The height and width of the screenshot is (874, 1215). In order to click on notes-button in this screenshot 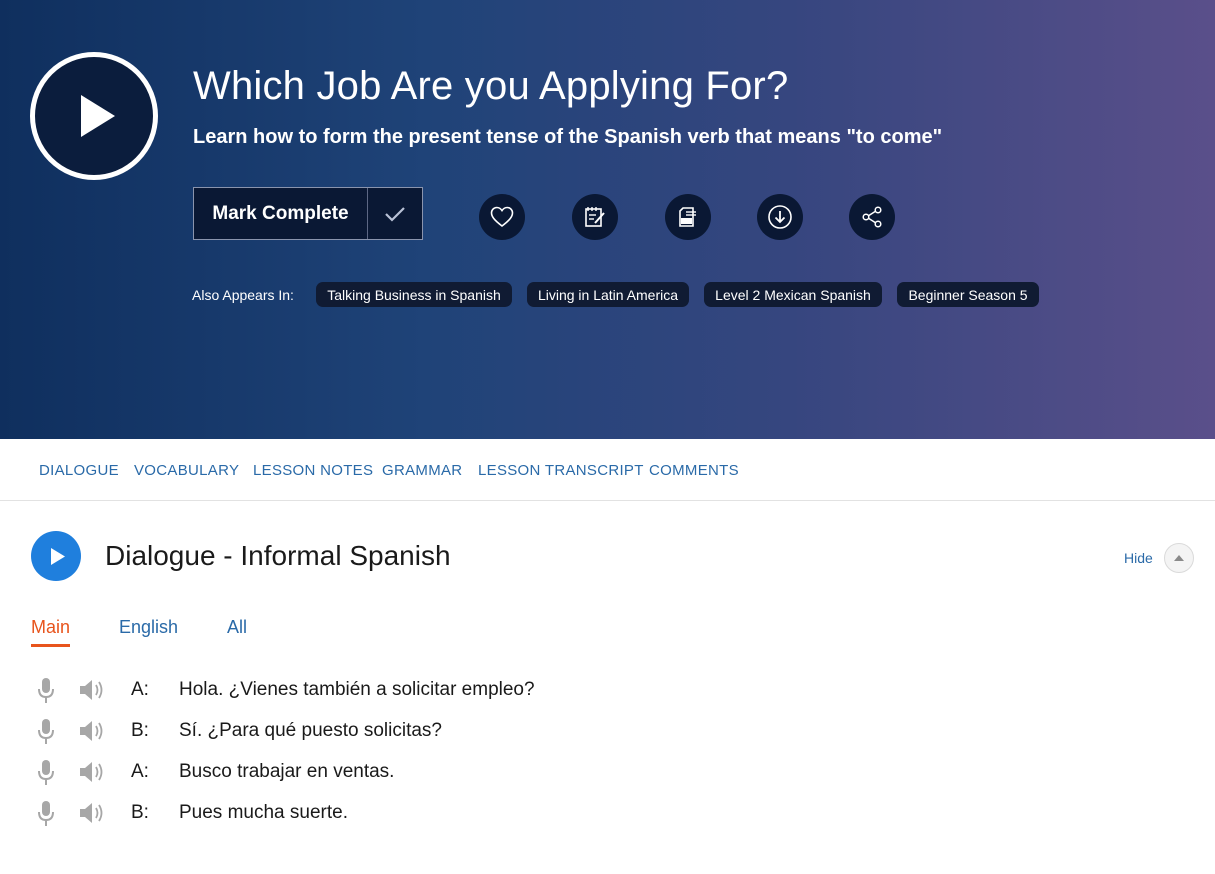, I will do `click(595, 217)`.